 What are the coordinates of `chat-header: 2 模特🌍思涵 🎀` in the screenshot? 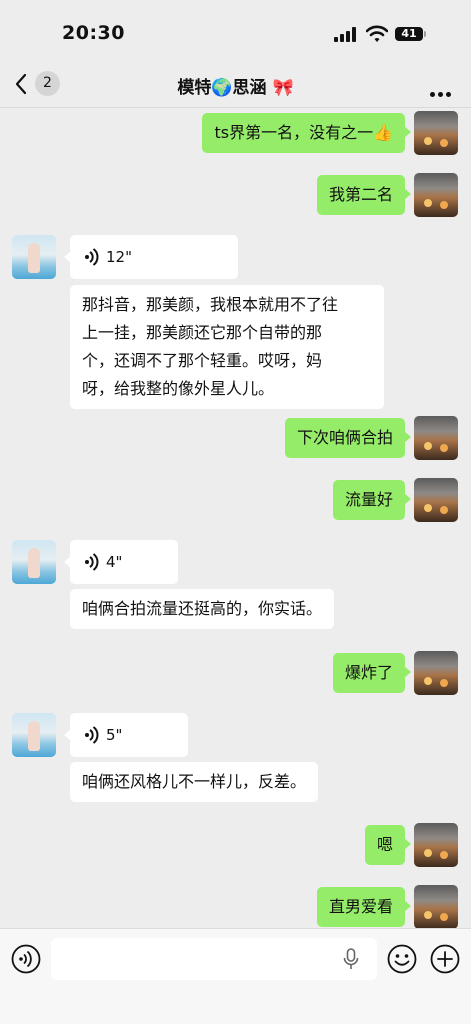 It's located at (235, 85).